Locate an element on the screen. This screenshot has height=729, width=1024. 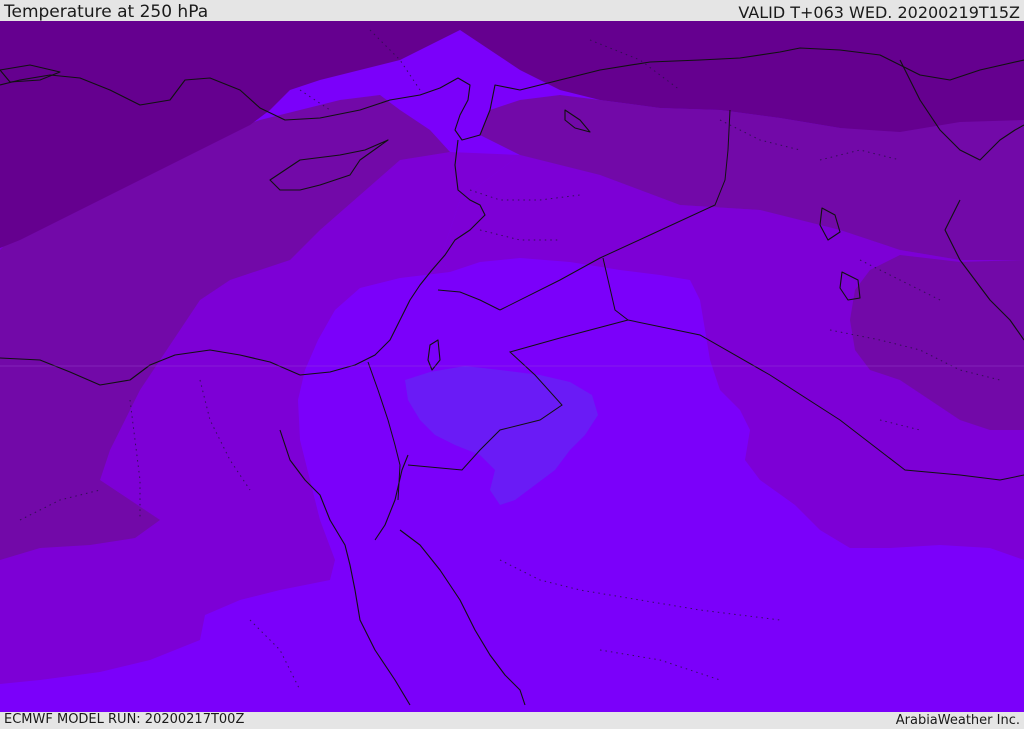
map-title: Temperature at 250 hPa is located at coordinates (106, 12).